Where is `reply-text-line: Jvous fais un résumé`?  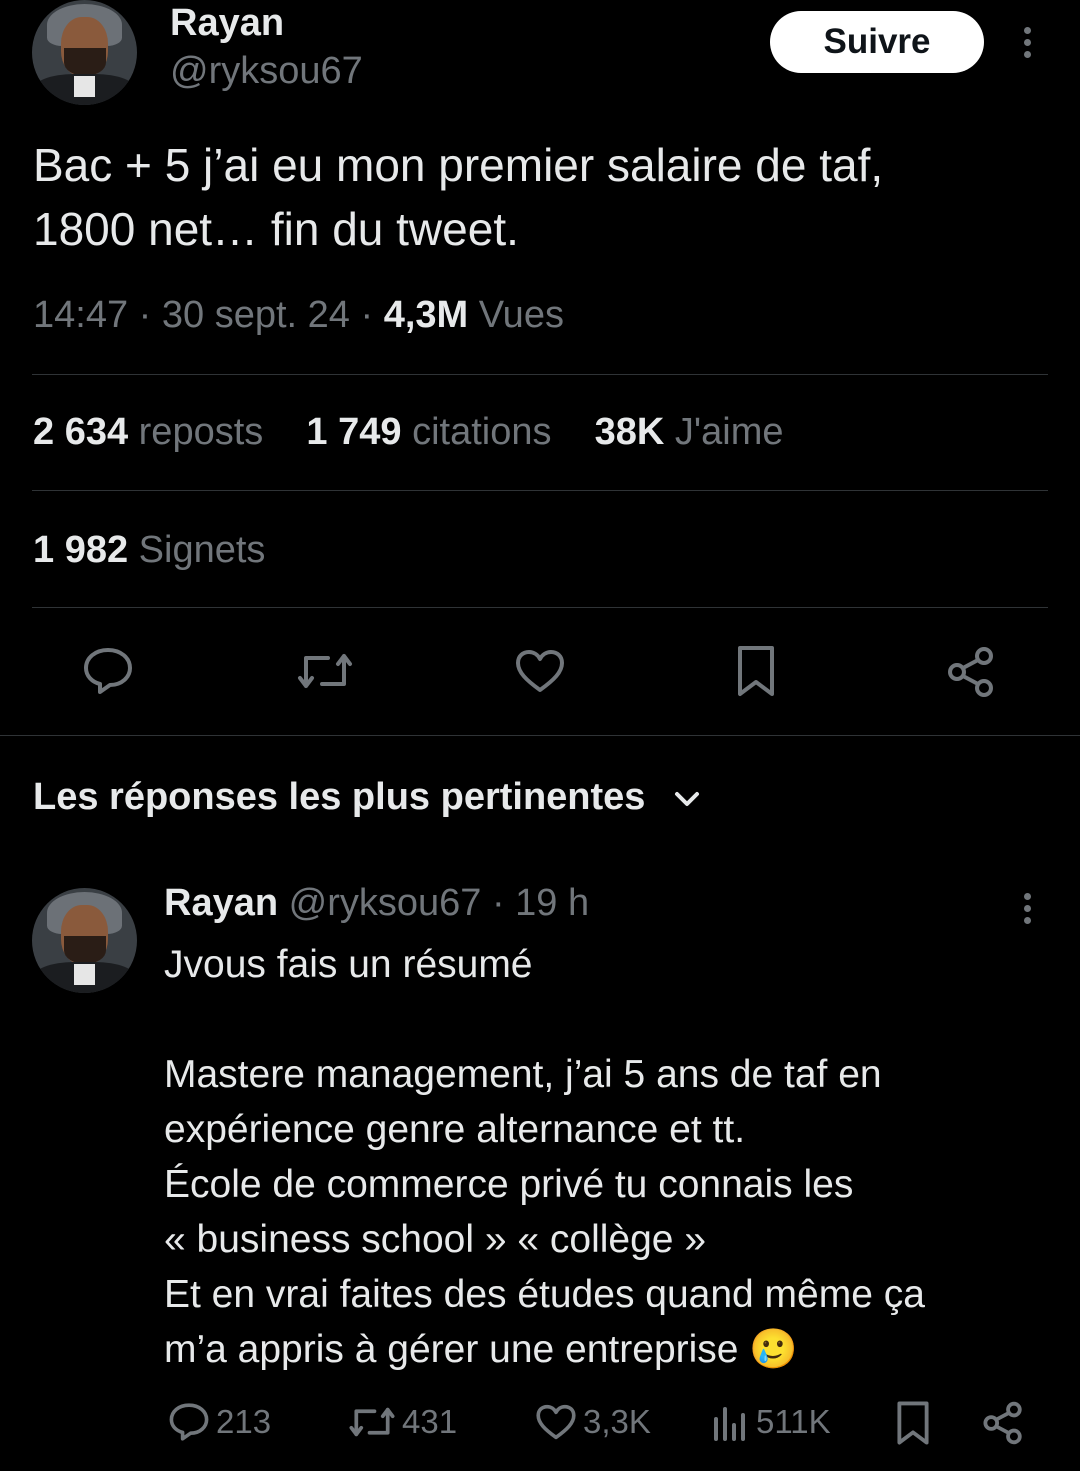 reply-text-line: Jvous fais un résumé is located at coordinates (348, 964).